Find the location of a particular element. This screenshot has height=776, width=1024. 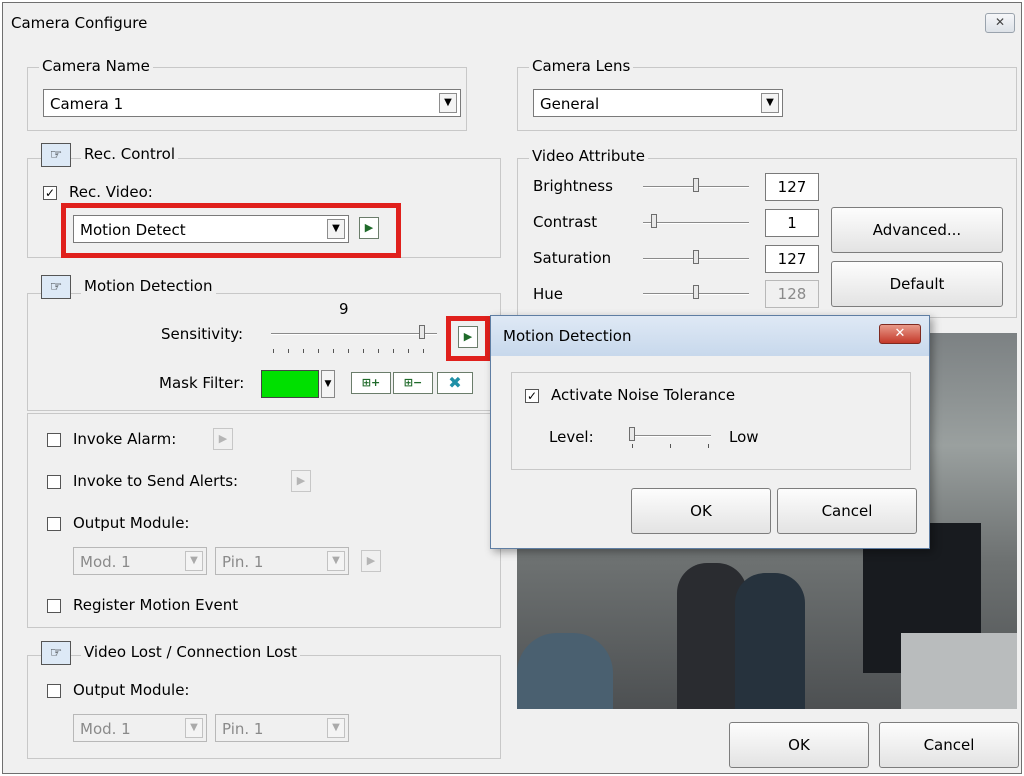

video-lost-output-label: Output Module: is located at coordinates (131, 690).